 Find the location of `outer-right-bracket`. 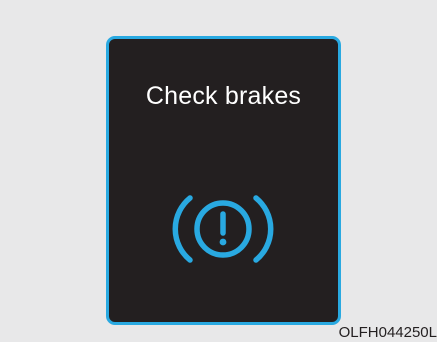

outer-right-bracket is located at coordinates (263, 229).